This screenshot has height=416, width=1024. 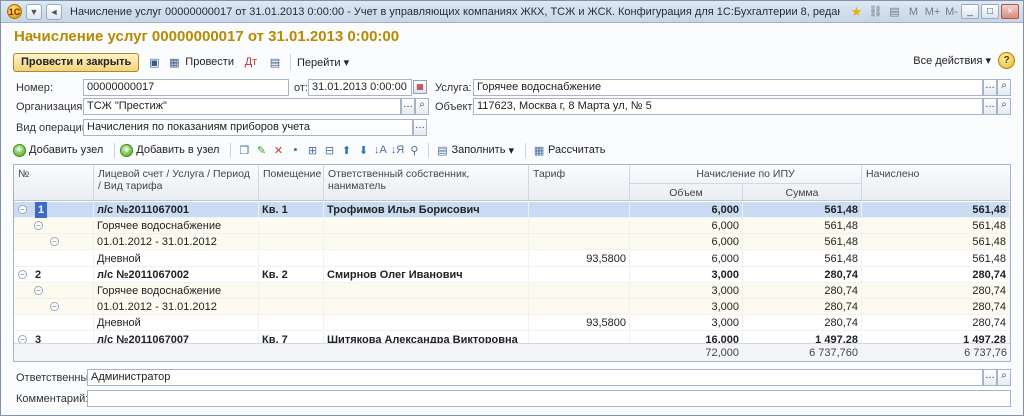 What do you see at coordinates (990, 11) in the screenshot?
I see `maximize-button: □` at bounding box center [990, 11].